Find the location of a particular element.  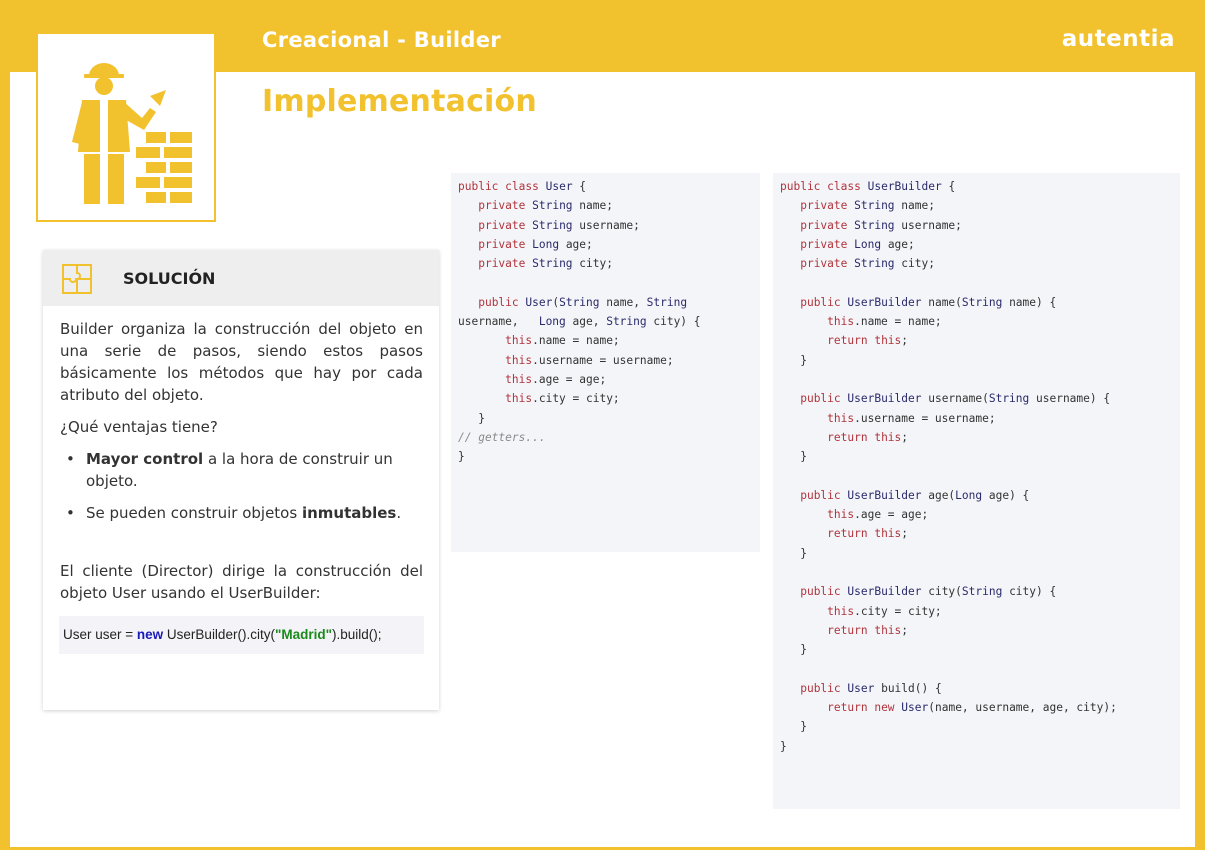

bullet-bold: Mayor control is located at coordinates (145, 459).